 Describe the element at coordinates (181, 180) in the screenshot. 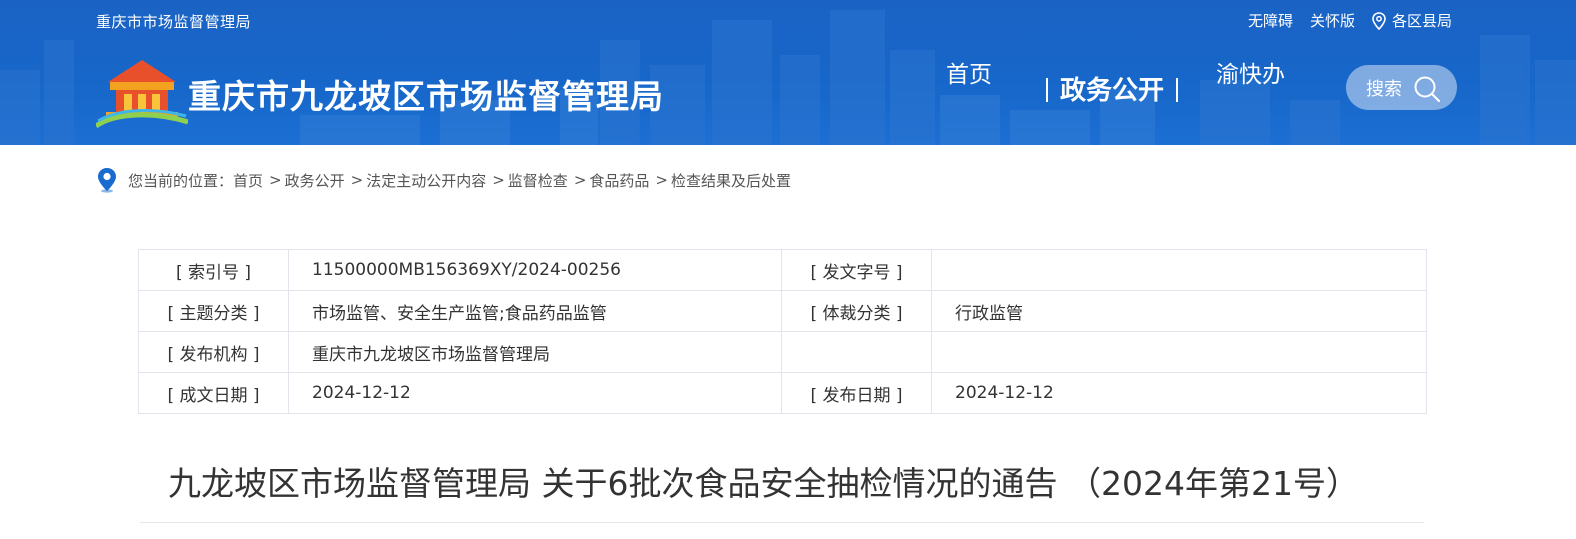

I see `breadcrumb-prefix: 您当前的位置：` at that location.